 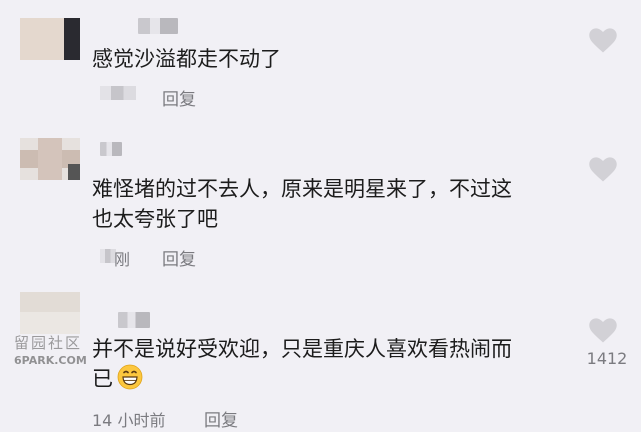 What do you see at coordinates (302, 189) in the screenshot?
I see `comment-text: 难怪堵的过不去人，原来是明星来了，不过这` at bounding box center [302, 189].